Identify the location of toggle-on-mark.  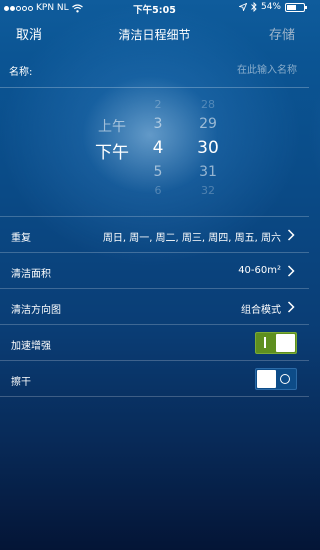
(265, 342).